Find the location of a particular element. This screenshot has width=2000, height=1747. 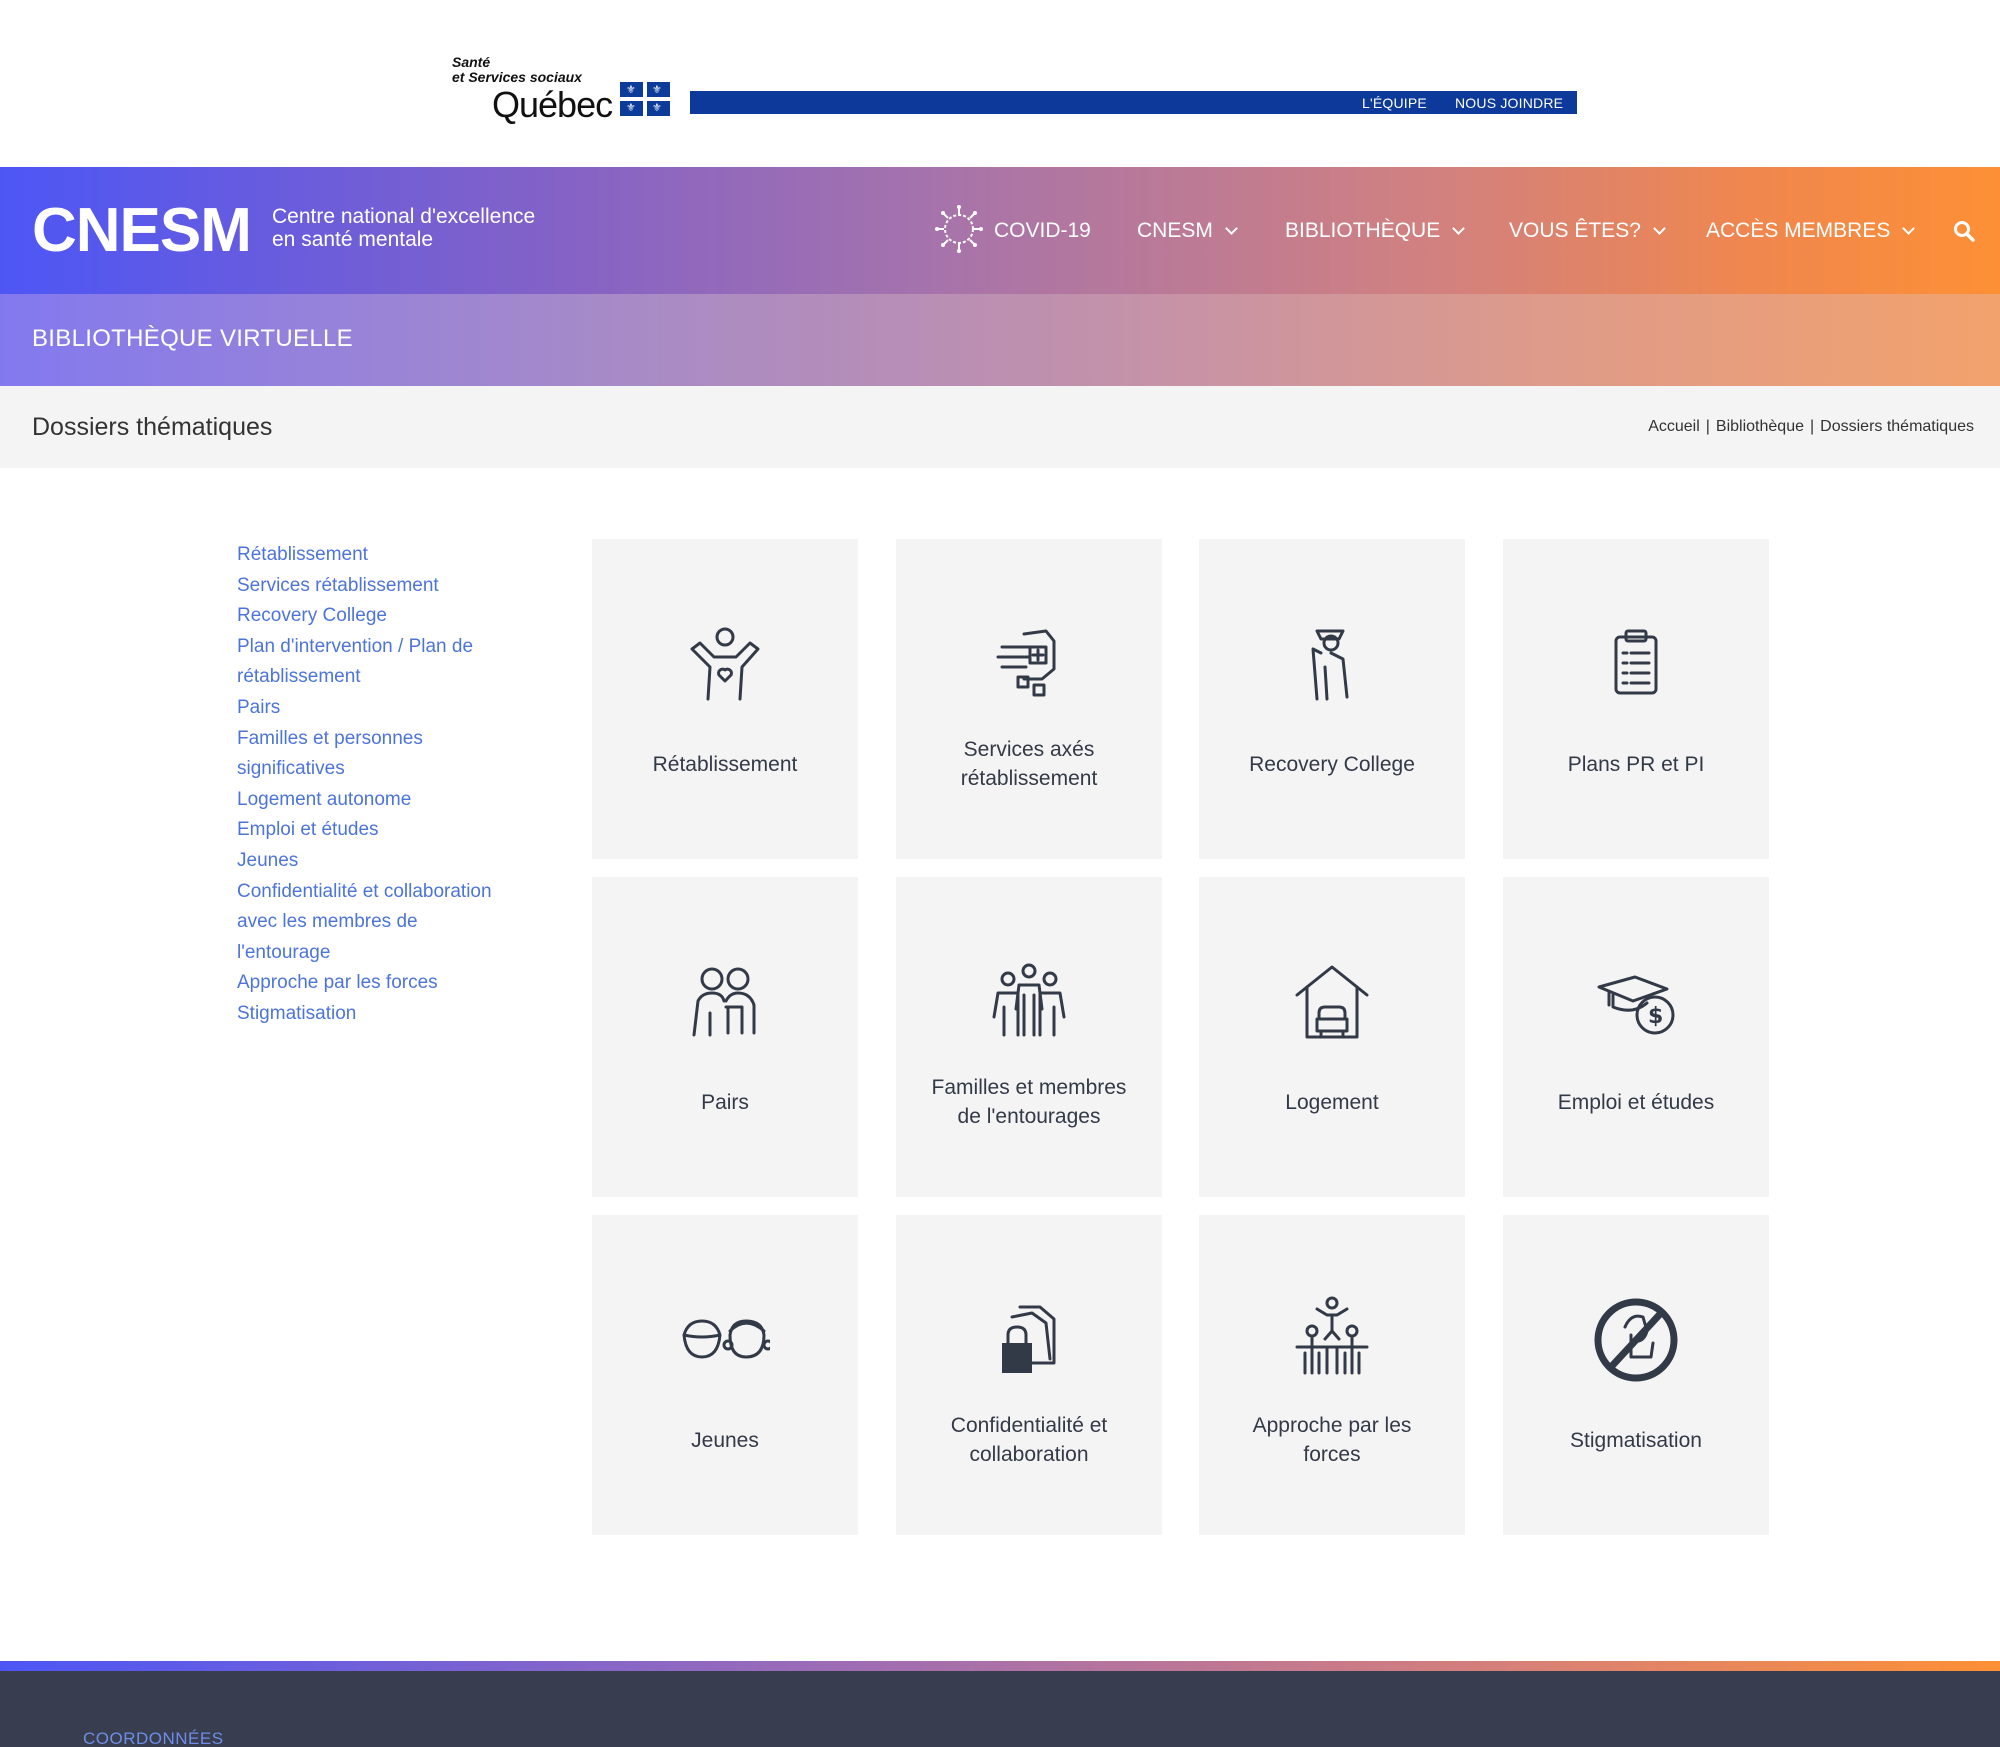

topic-card-label-line: Confidentialité et is located at coordinates (1029, 1425).